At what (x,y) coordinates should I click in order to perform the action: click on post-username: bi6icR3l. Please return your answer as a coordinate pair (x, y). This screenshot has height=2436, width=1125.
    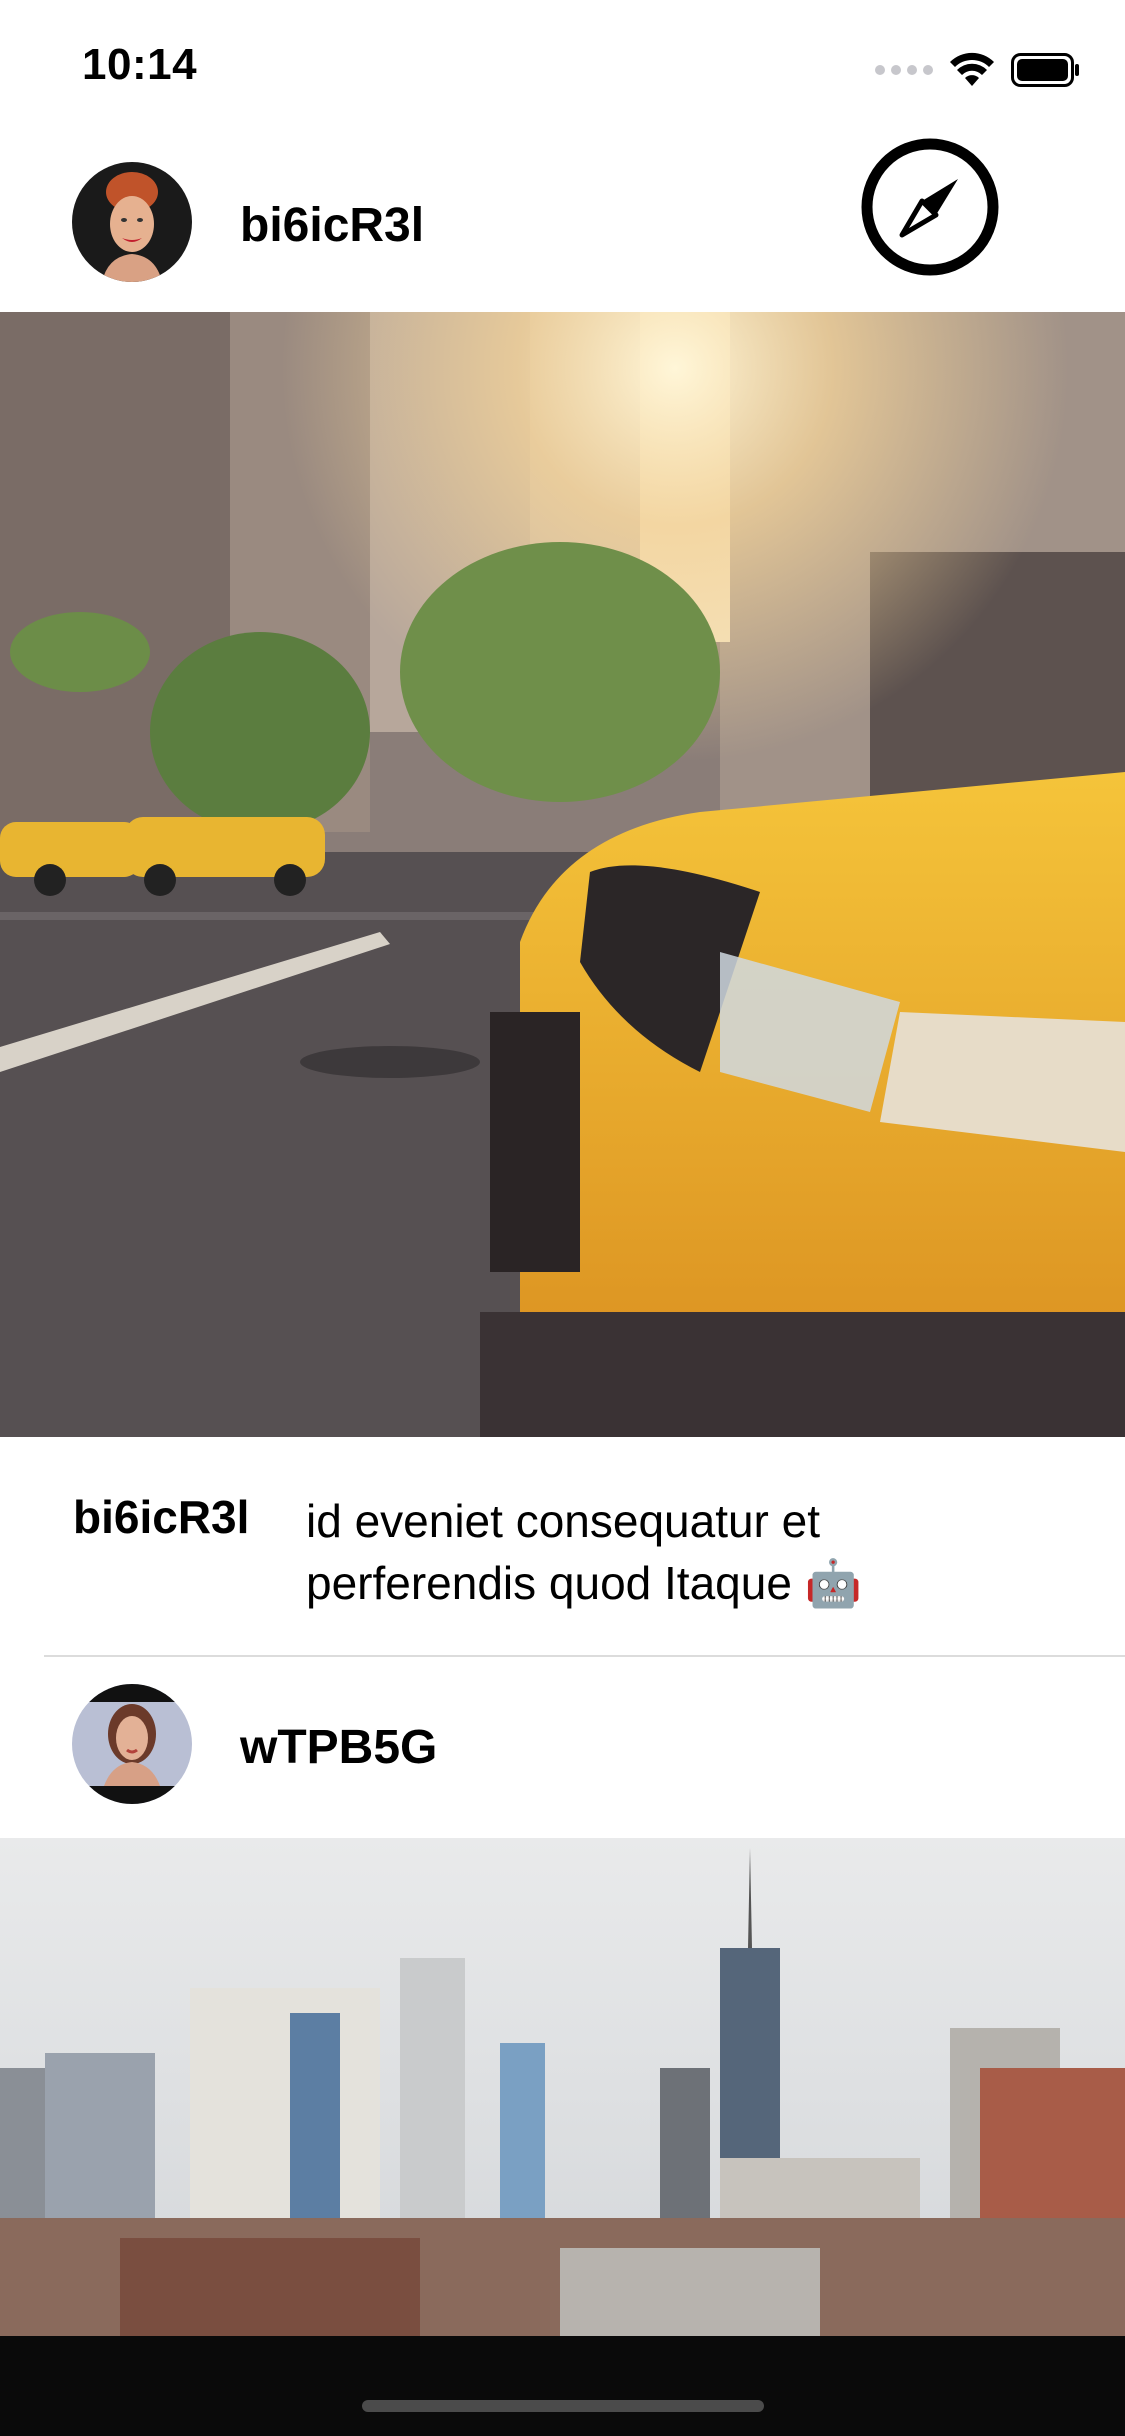
    Looking at the image, I should click on (332, 225).